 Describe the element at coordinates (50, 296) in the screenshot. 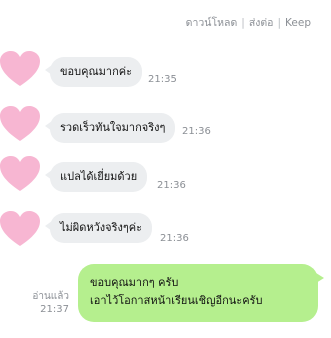

I see `read-label: อ่านแล้ว` at that location.